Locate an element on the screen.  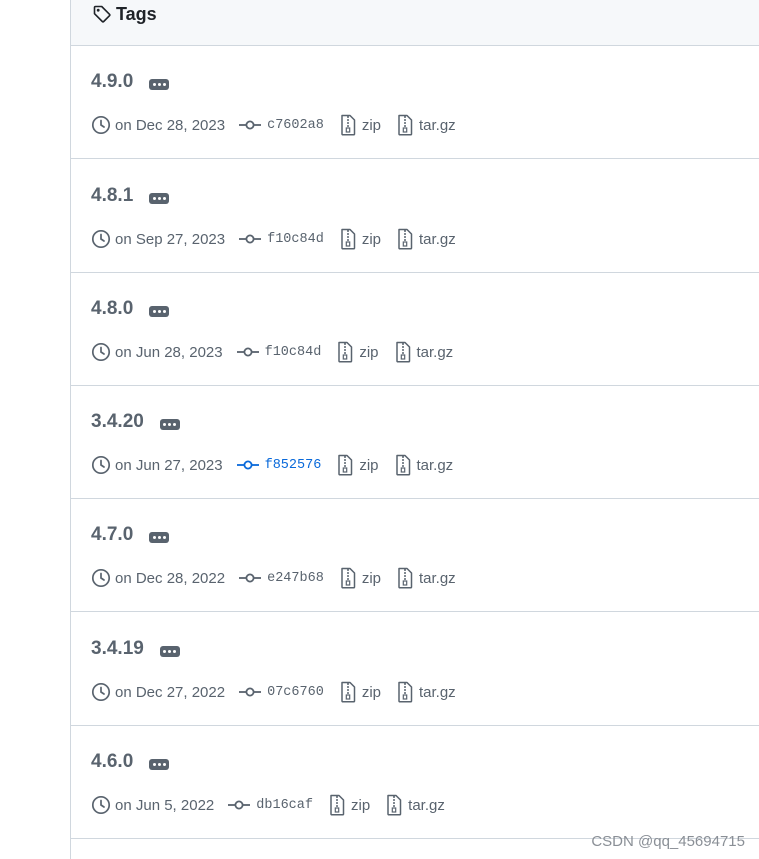
tag-meta: on Jun 27, 2023 f852576 zip tar.gz is located at coordinates (272, 465).